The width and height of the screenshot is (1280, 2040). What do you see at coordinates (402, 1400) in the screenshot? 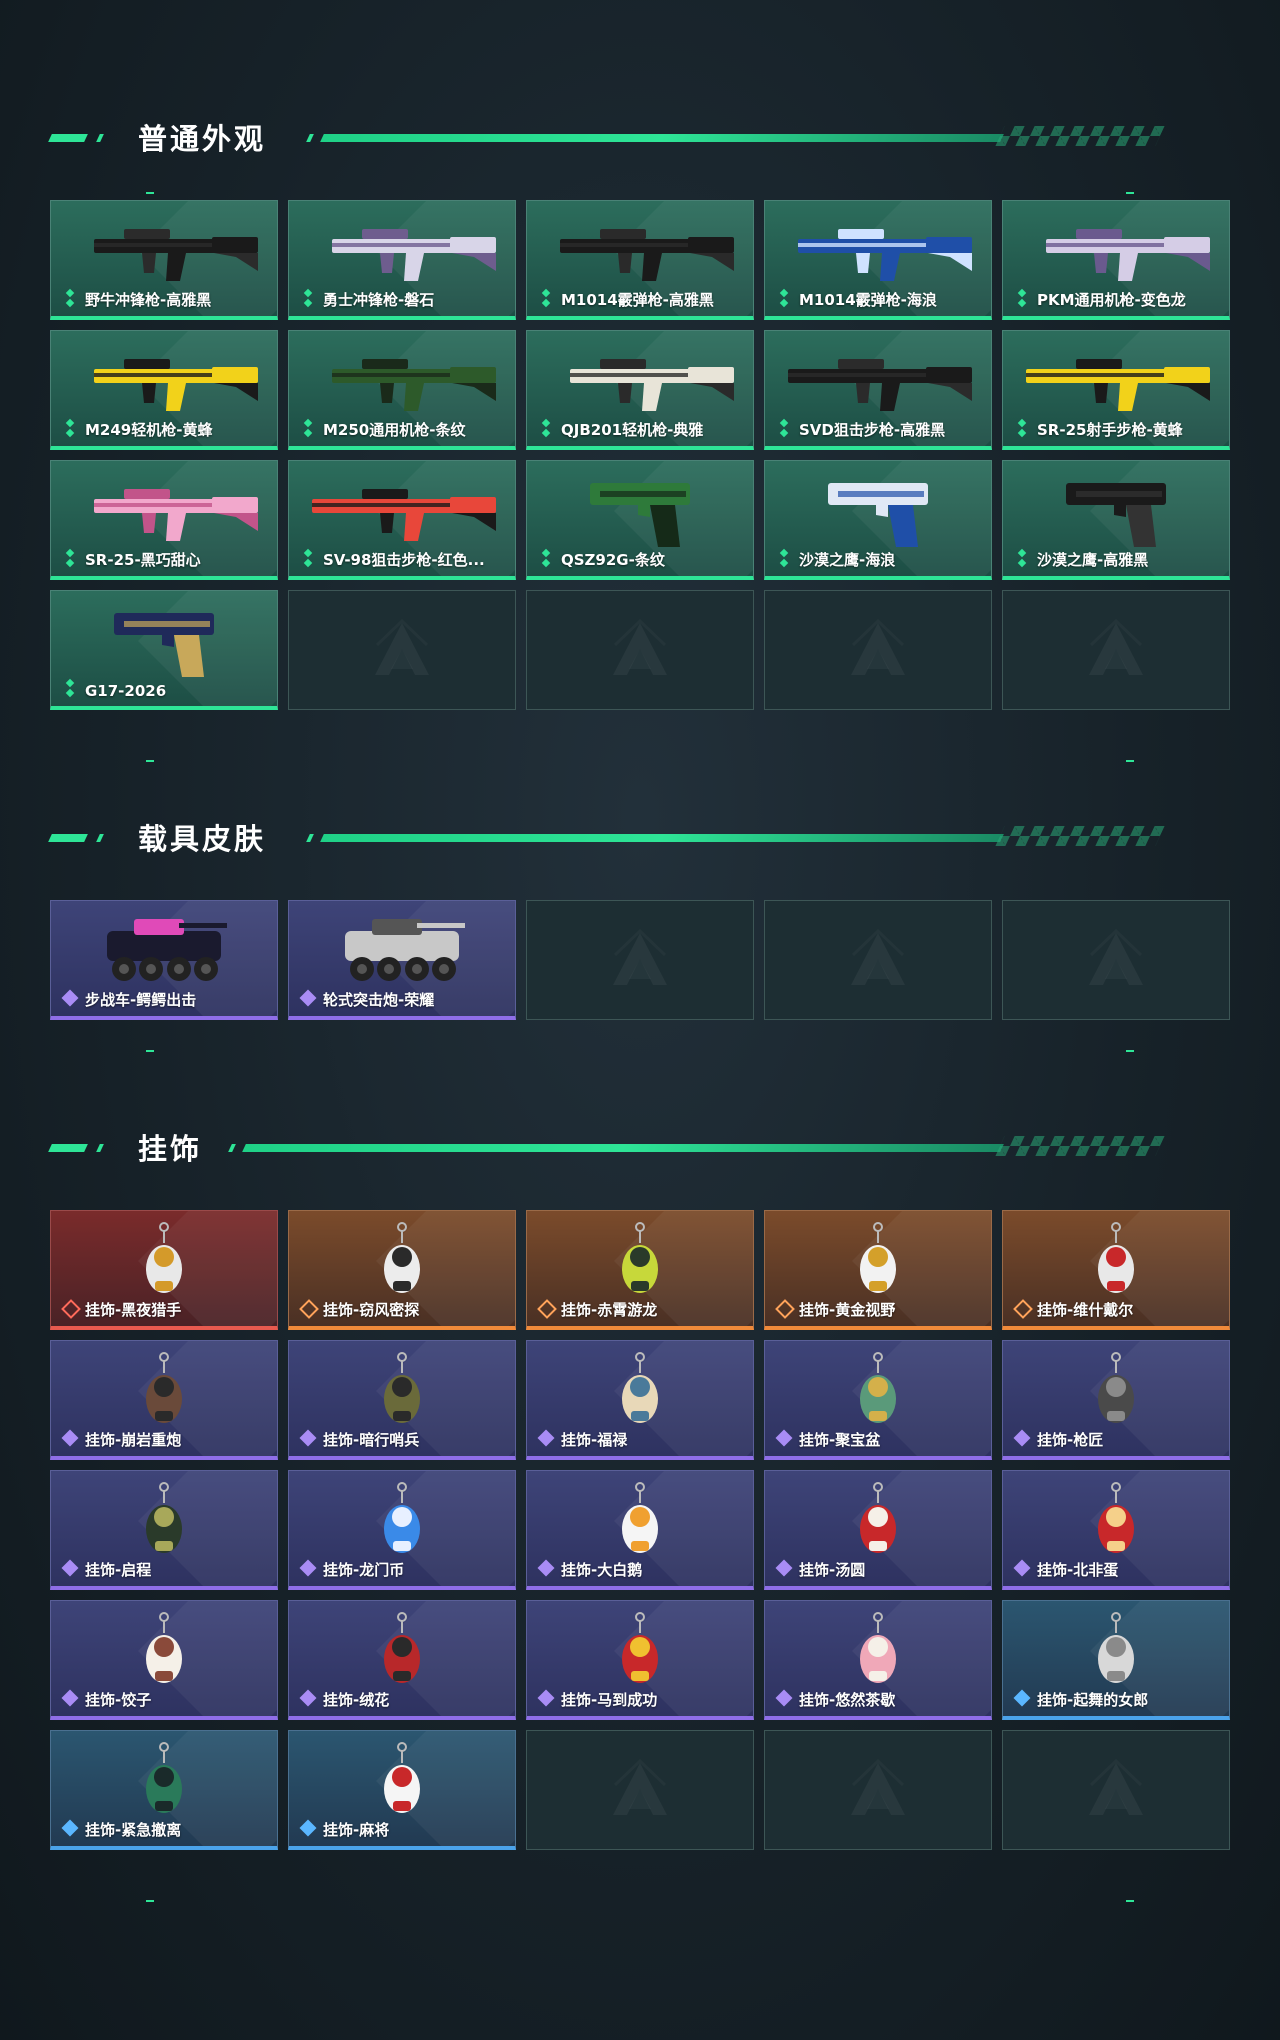
I see `item-card: 挂饰-暗行哨兵` at bounding box center [402, 1400].